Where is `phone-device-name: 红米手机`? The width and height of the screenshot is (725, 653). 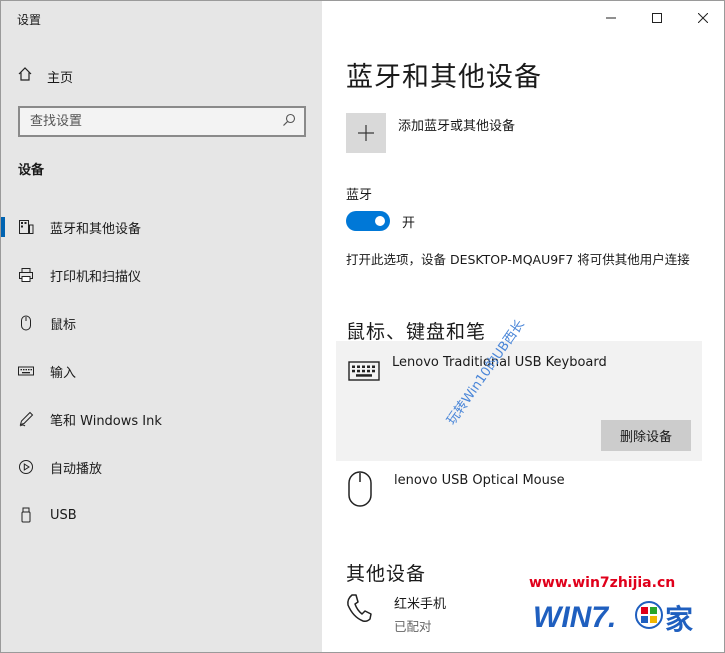 phone-device-name: 红米手机 is located at coordinates (420, 604).